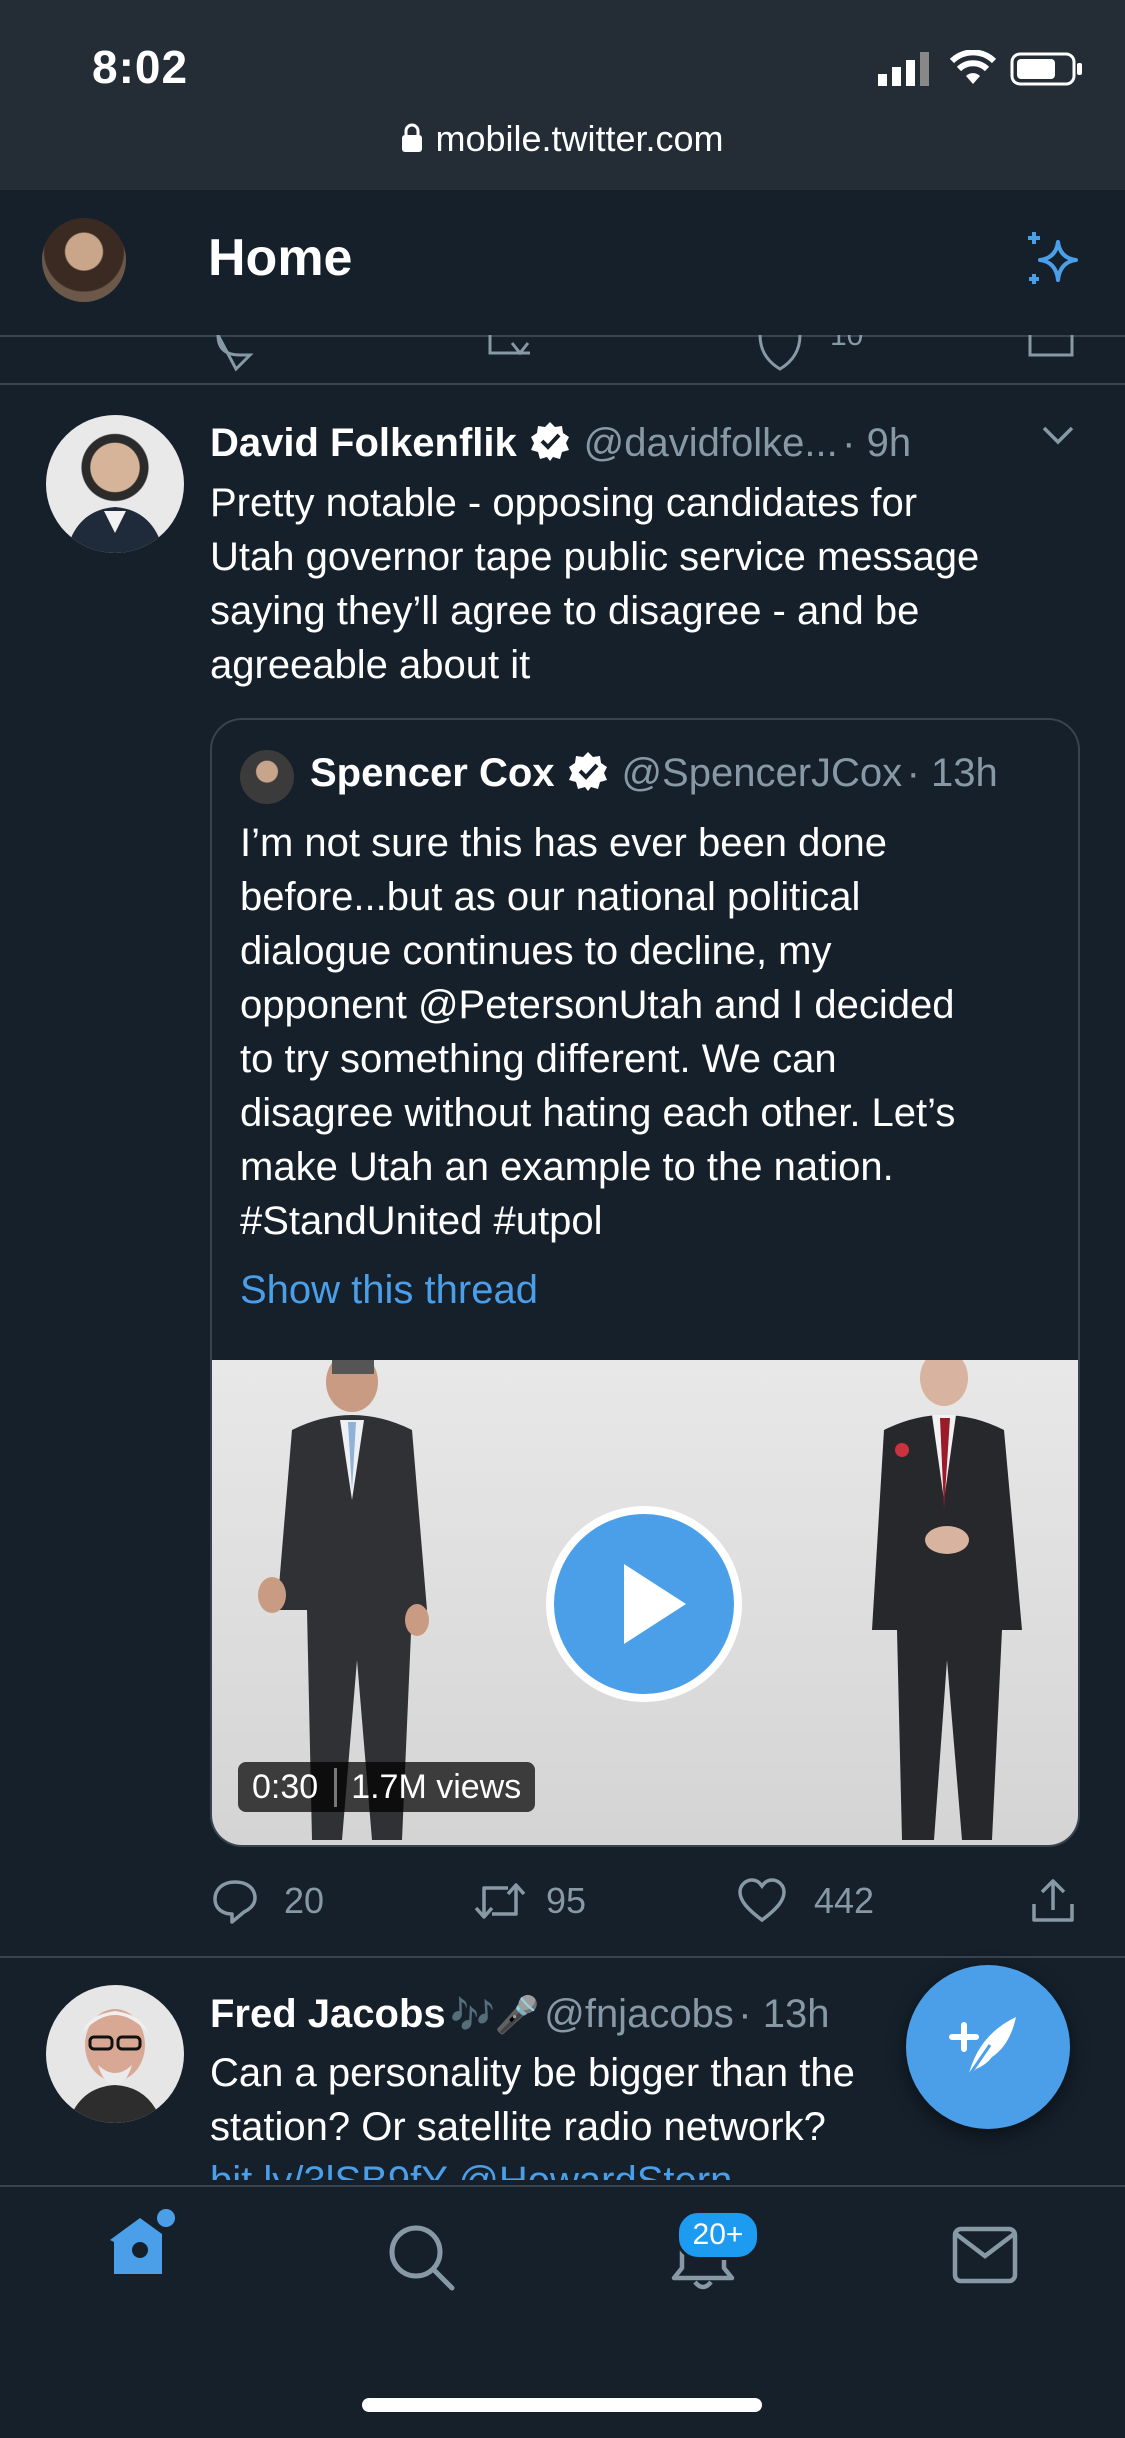 The height and width of the screenshot is (2438, 1125). What do you see at coordinates (1047, 71) in the screenshot?
I see `battery-icon` at bounding box center [1047, 71].